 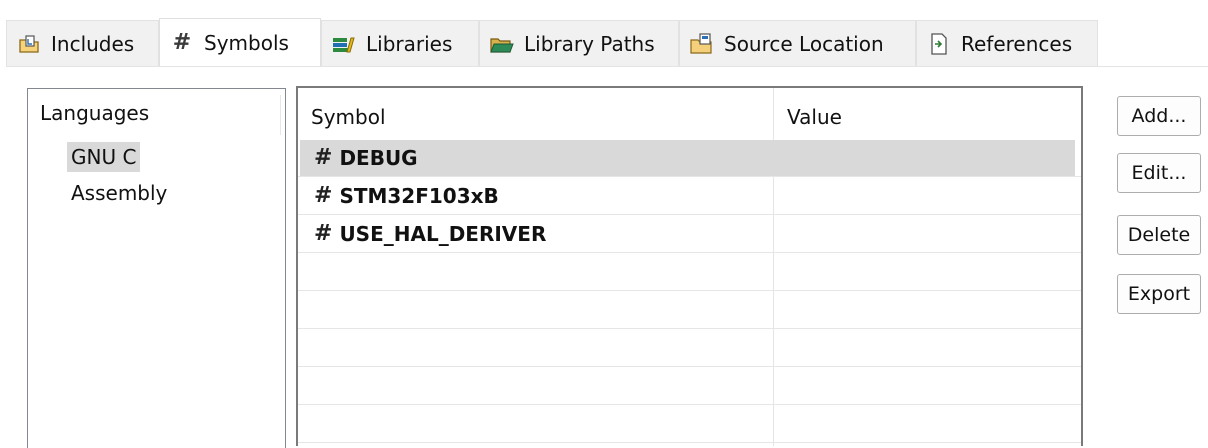 I want to click on tab-source-location: Source Location, so click(x=797, y=43).